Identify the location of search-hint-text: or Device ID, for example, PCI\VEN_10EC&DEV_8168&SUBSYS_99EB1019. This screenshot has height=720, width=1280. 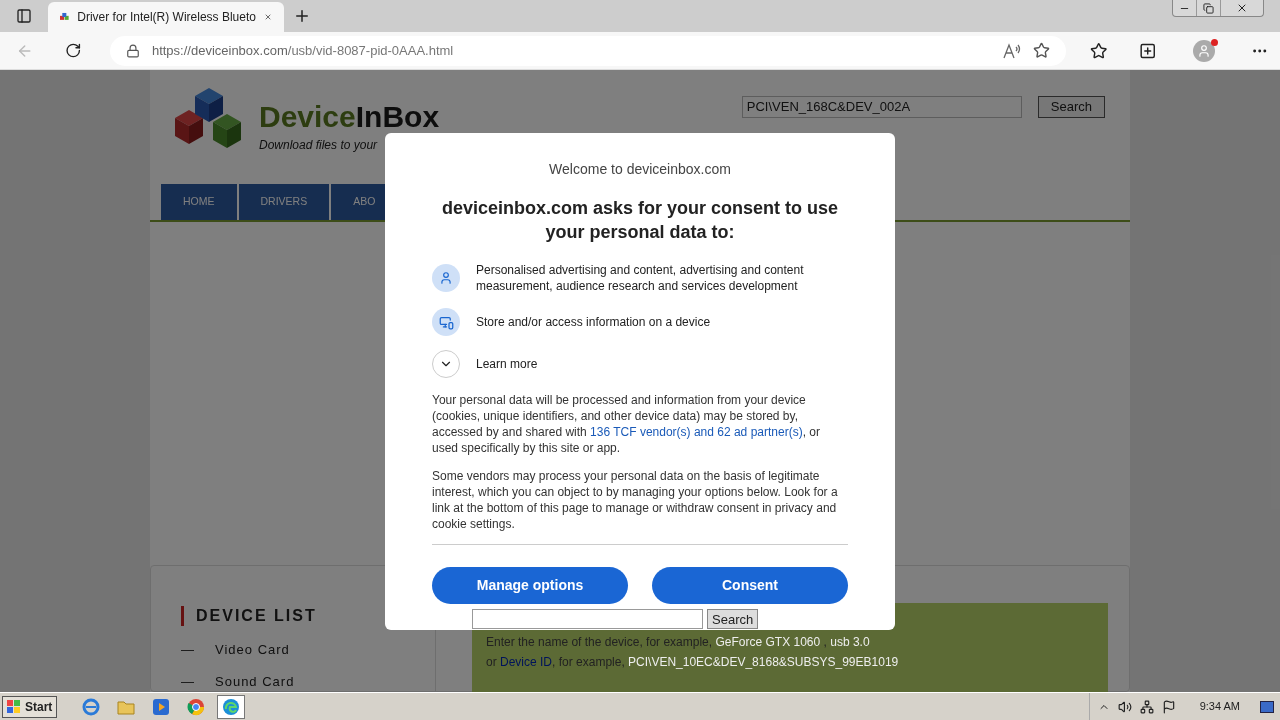
(693, 662).